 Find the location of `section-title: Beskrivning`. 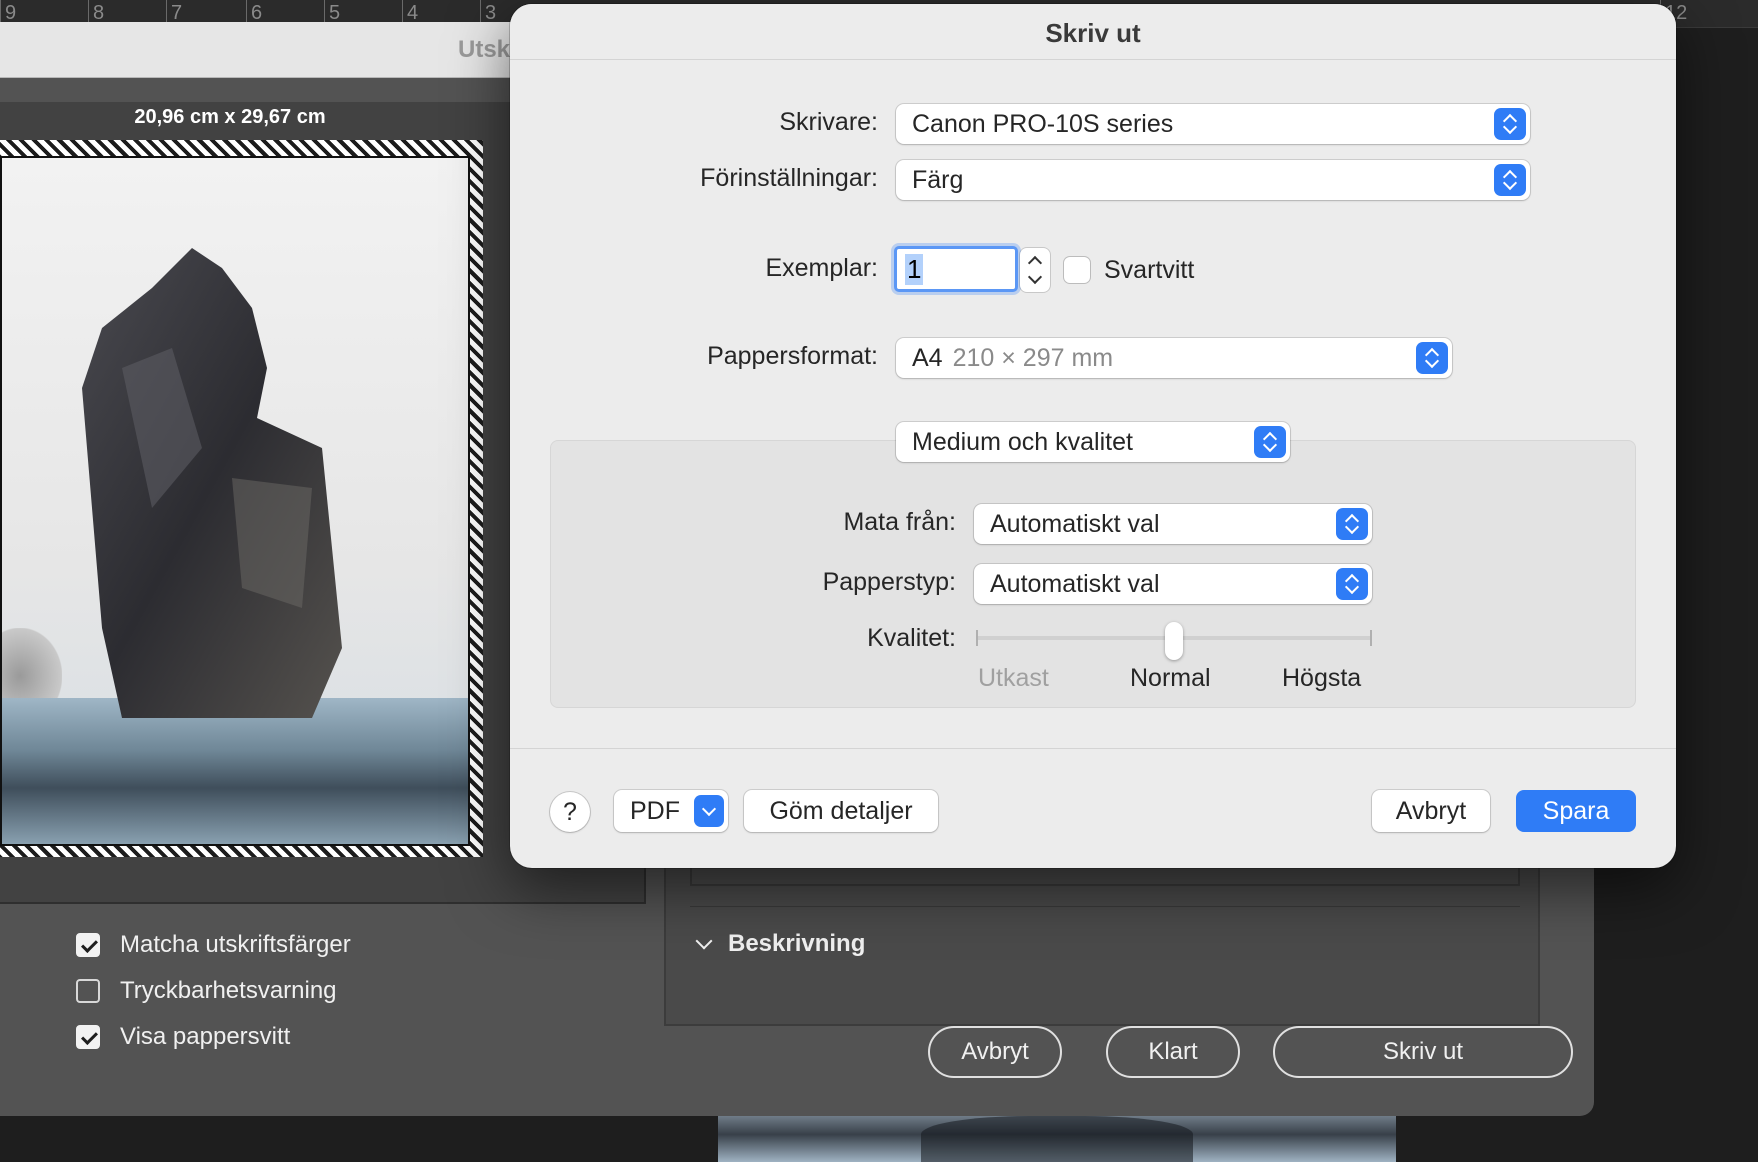

section-title: Beskrivning is located at coordinates (797, 943).